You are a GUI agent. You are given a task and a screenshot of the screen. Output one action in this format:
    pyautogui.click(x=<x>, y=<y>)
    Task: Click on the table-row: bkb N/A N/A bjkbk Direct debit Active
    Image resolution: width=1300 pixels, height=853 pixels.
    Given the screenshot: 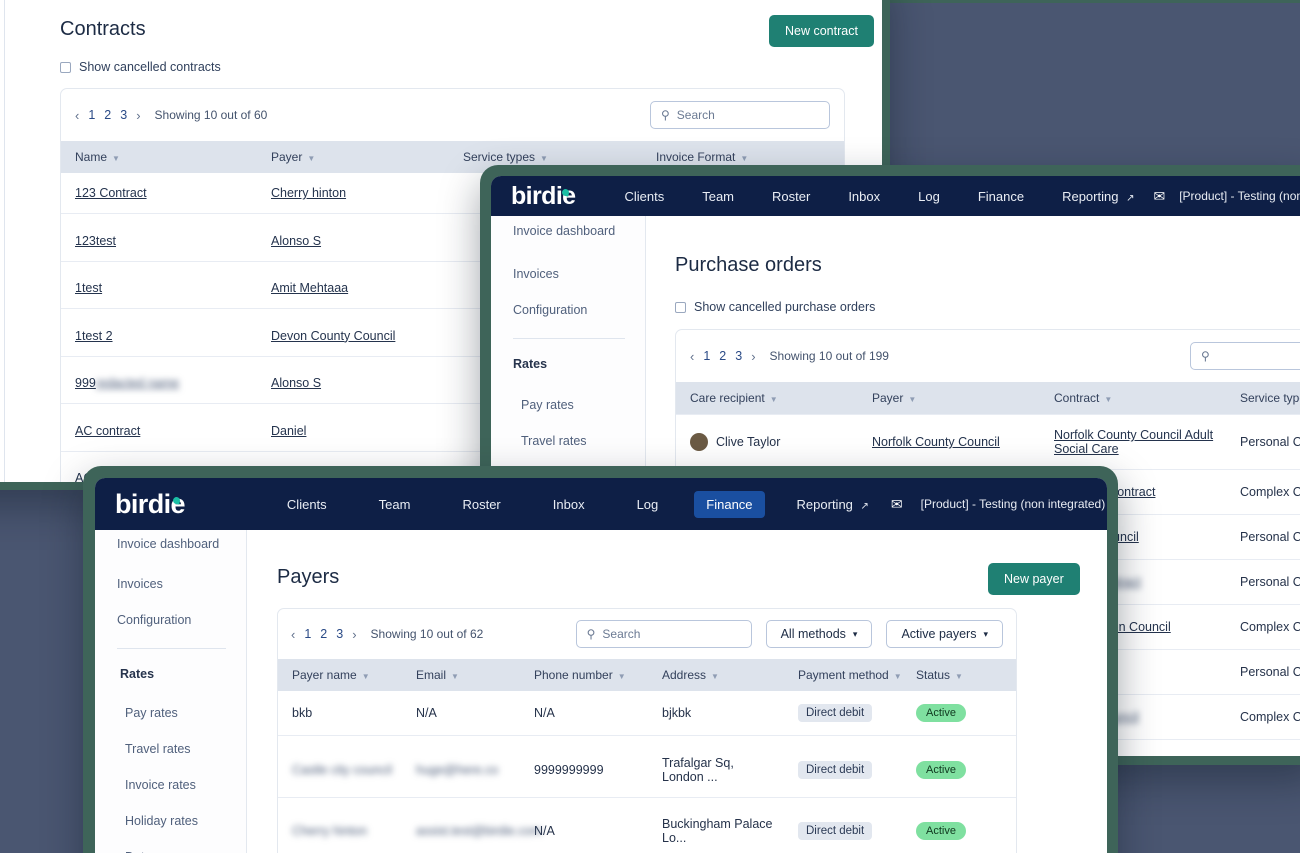 What is the action you would take?
    pyautogui.click(x=647, y=713)
    